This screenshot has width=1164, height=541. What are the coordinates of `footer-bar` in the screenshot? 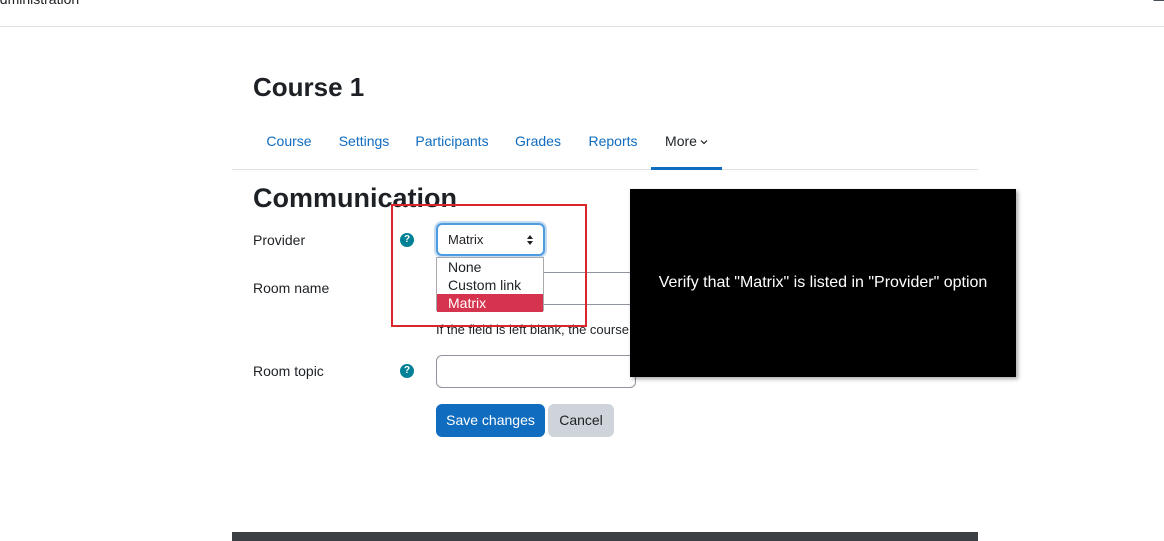 It's located at (605, 536).